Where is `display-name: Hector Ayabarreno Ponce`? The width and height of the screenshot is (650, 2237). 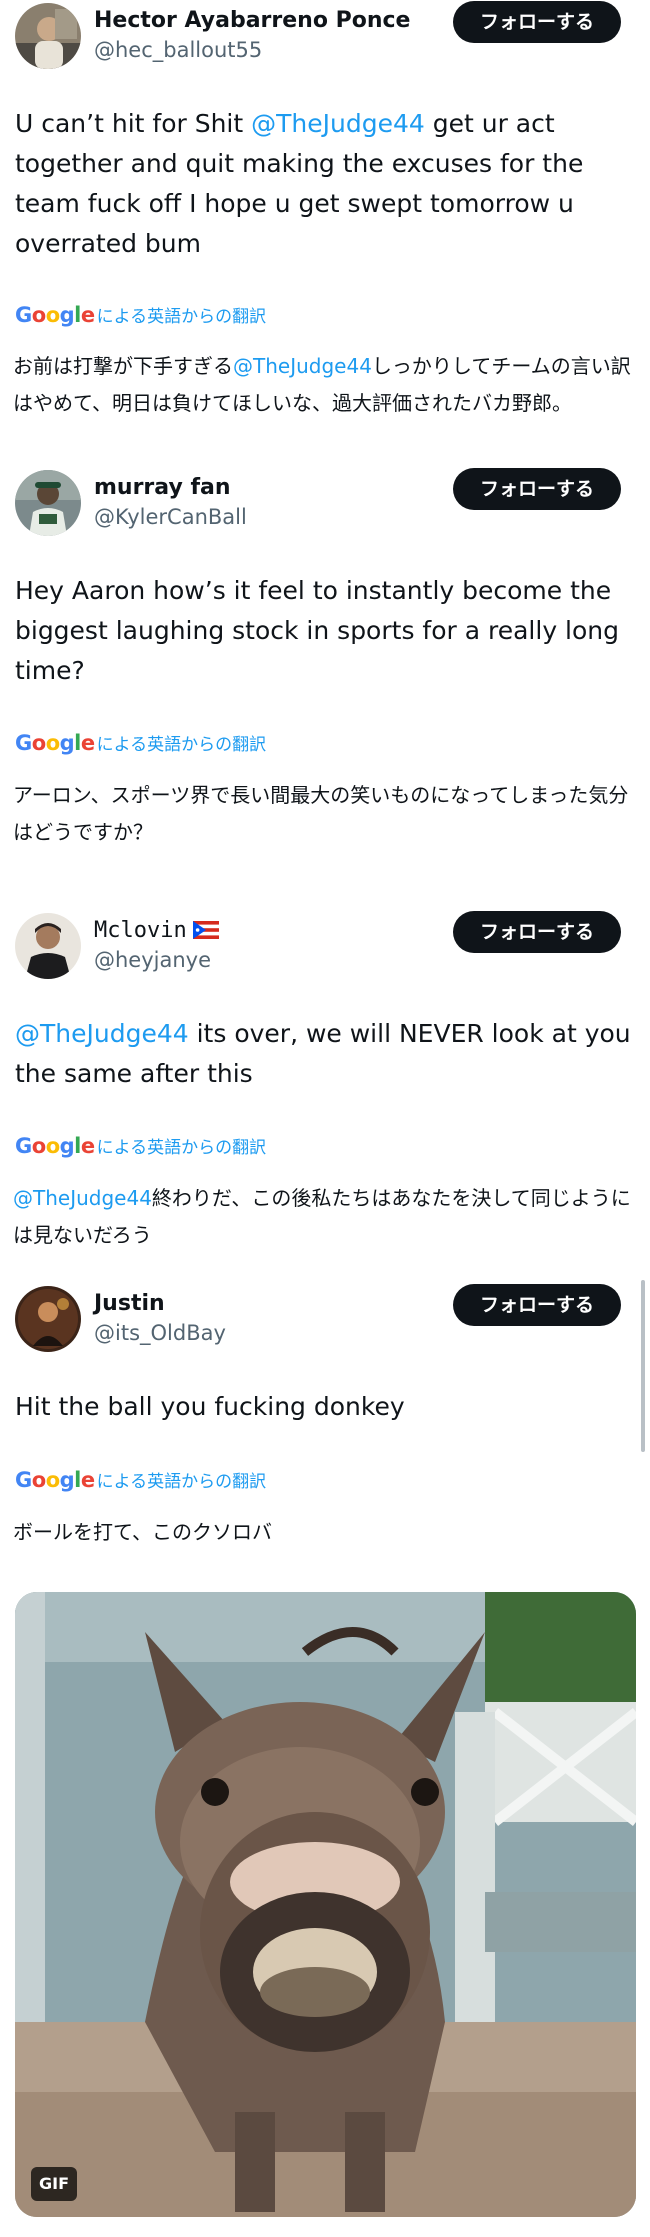 display-name: Hector Ayabarreno Ponce is located at coordinates (252, 21).